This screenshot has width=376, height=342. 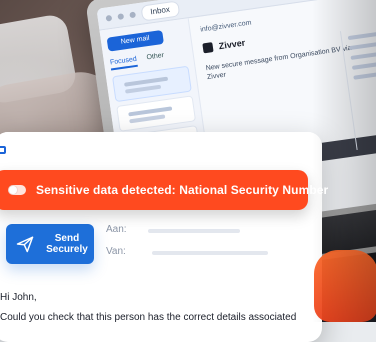 I want to click on mail-icon, so click(x=3, y=150).